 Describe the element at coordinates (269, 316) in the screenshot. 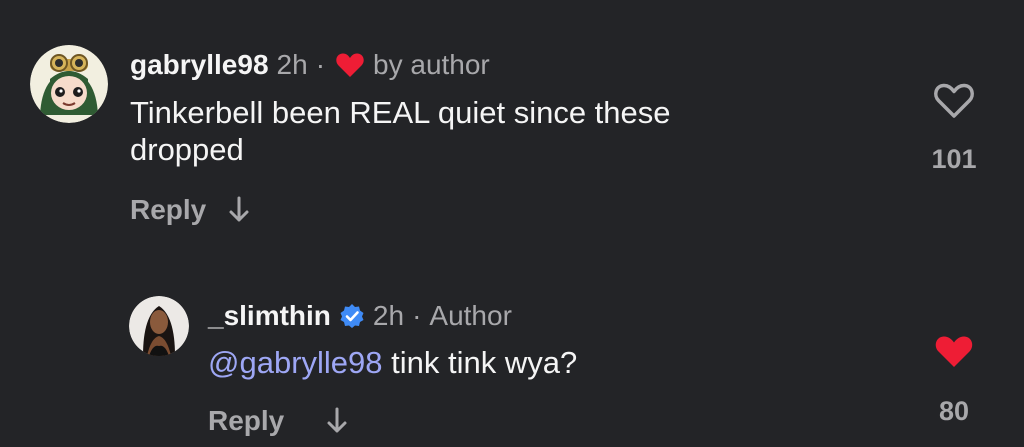

I see `username: _slimthin` at that location.